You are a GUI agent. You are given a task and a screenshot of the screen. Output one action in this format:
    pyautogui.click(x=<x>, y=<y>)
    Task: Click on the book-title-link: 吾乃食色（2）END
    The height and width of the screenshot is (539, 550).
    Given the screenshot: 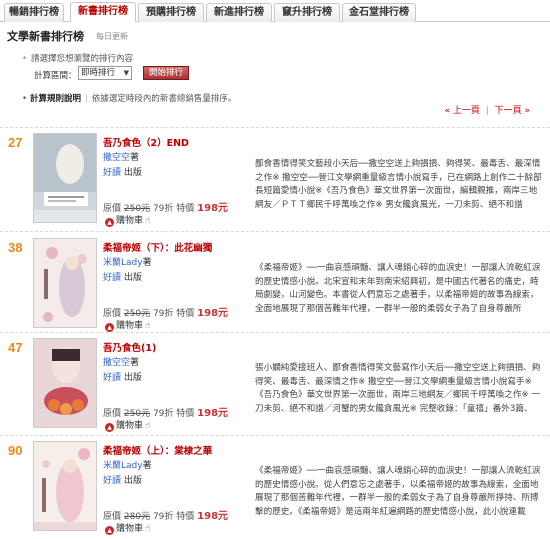 What is the action you would take?
    pyautogui.click(x=146, y=142)
    